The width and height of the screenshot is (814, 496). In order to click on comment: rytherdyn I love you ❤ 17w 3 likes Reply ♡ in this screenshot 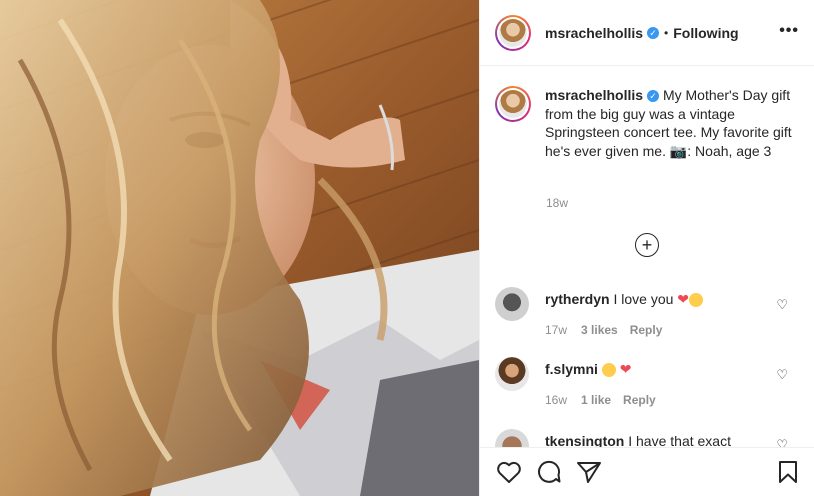, I will do `click(647, 313)`.